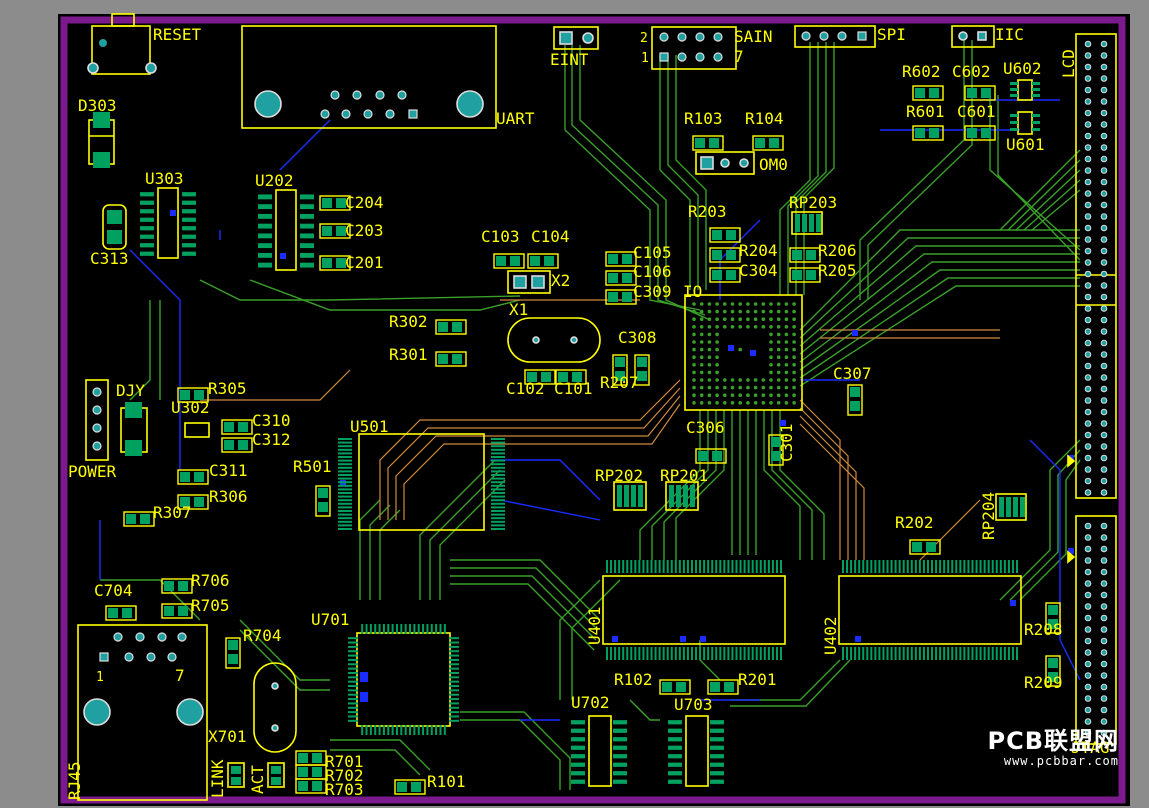  What do you see at coordinates (74, 780) in the screenshot?
I see `label-rj45: RJ45` at bounding box center [74, 780].